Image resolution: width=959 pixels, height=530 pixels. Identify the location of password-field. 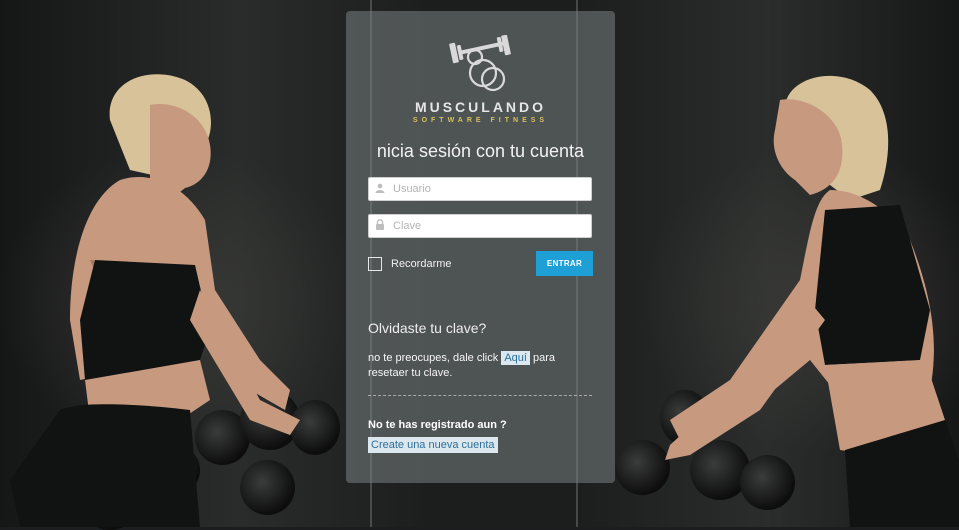
(480, 226).